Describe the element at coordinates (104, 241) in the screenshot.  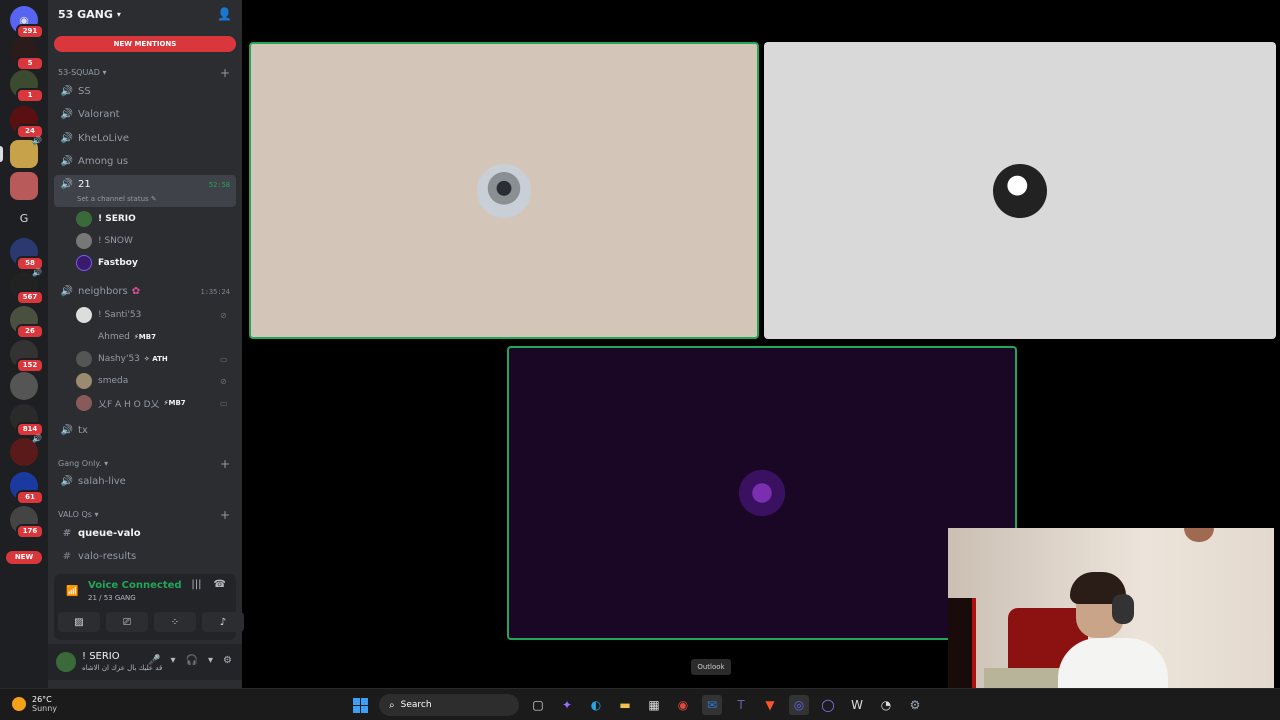
I see `voice-user: ! SNOW` at that location.